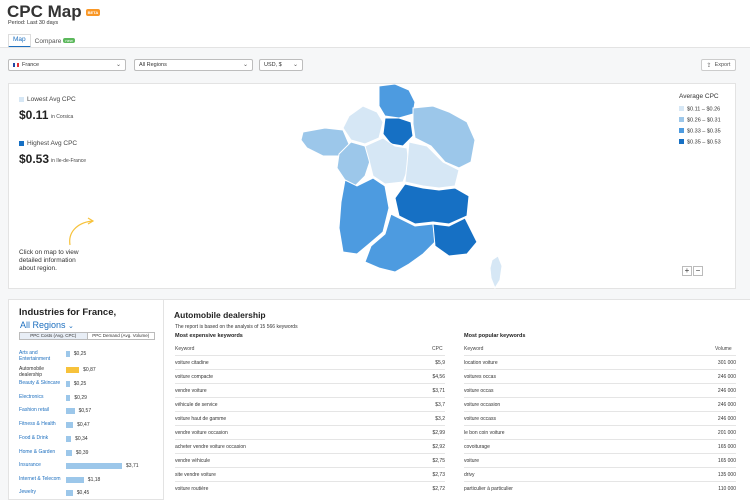 Image resolution: width=750 pixels, height=500 pixels. What do you see at coordinates (600, 432) in the screenshot?
I see `table-row: le bon coin voiture 201 000` at bounding box center [600, 432].